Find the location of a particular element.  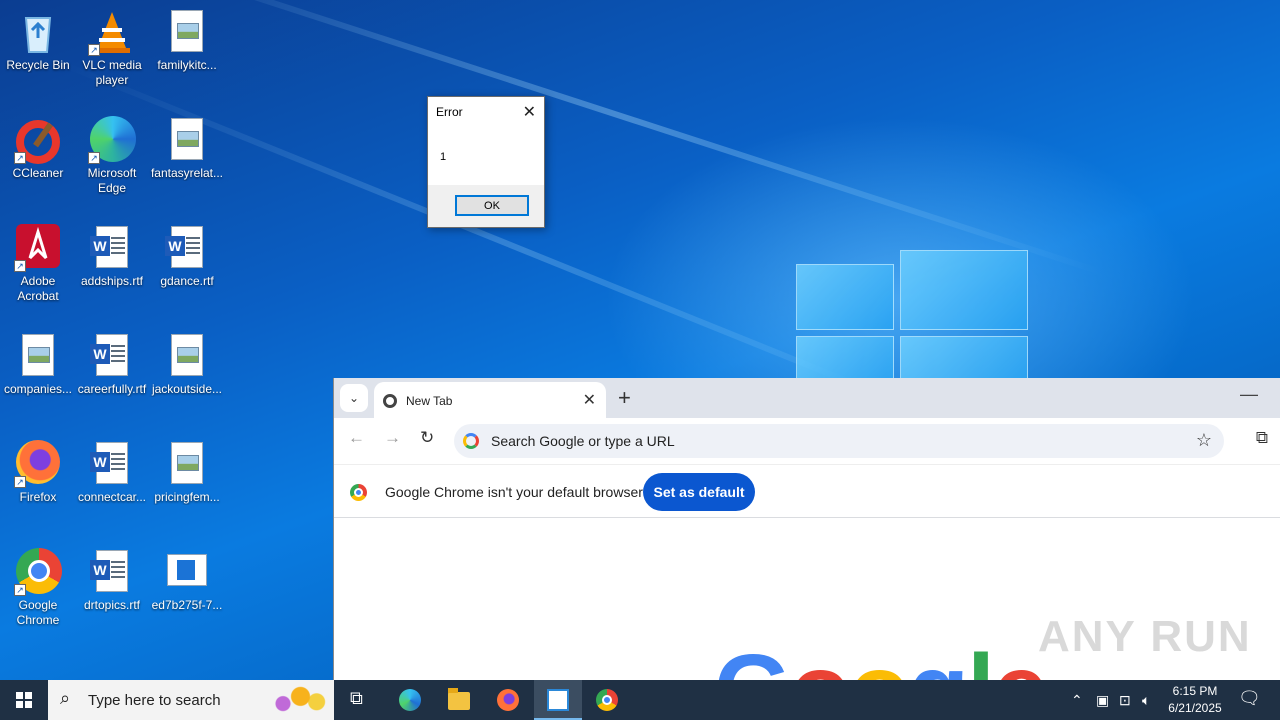

omnibox: Search Google or type a URL ☆ is located at coordinates (839, 441).